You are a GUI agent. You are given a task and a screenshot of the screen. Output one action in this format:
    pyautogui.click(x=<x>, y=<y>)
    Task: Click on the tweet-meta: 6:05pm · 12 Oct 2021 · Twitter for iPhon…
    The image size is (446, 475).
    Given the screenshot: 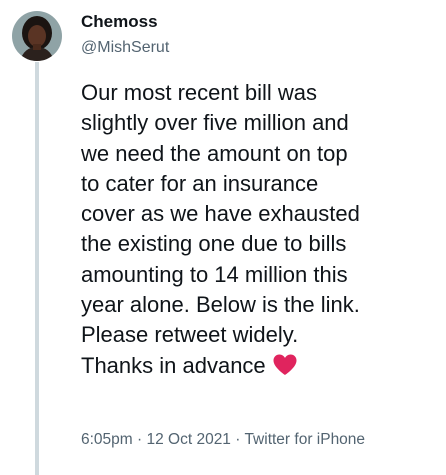 What is the action you would take?
    pyautogui.click(x=223, y=440)
    